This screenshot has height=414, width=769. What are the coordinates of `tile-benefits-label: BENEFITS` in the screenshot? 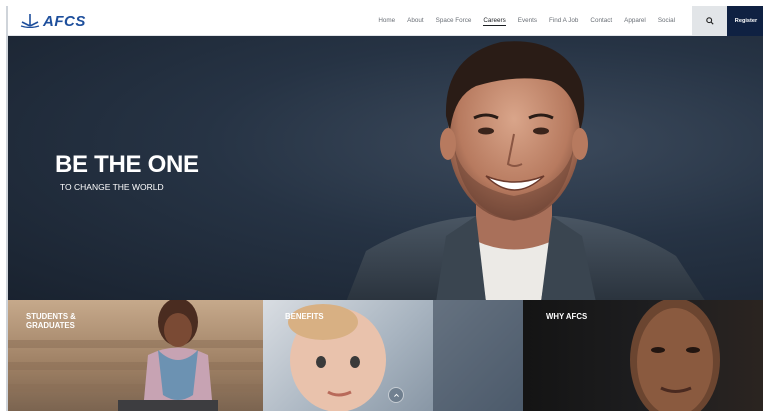 It's located at (304, 316).